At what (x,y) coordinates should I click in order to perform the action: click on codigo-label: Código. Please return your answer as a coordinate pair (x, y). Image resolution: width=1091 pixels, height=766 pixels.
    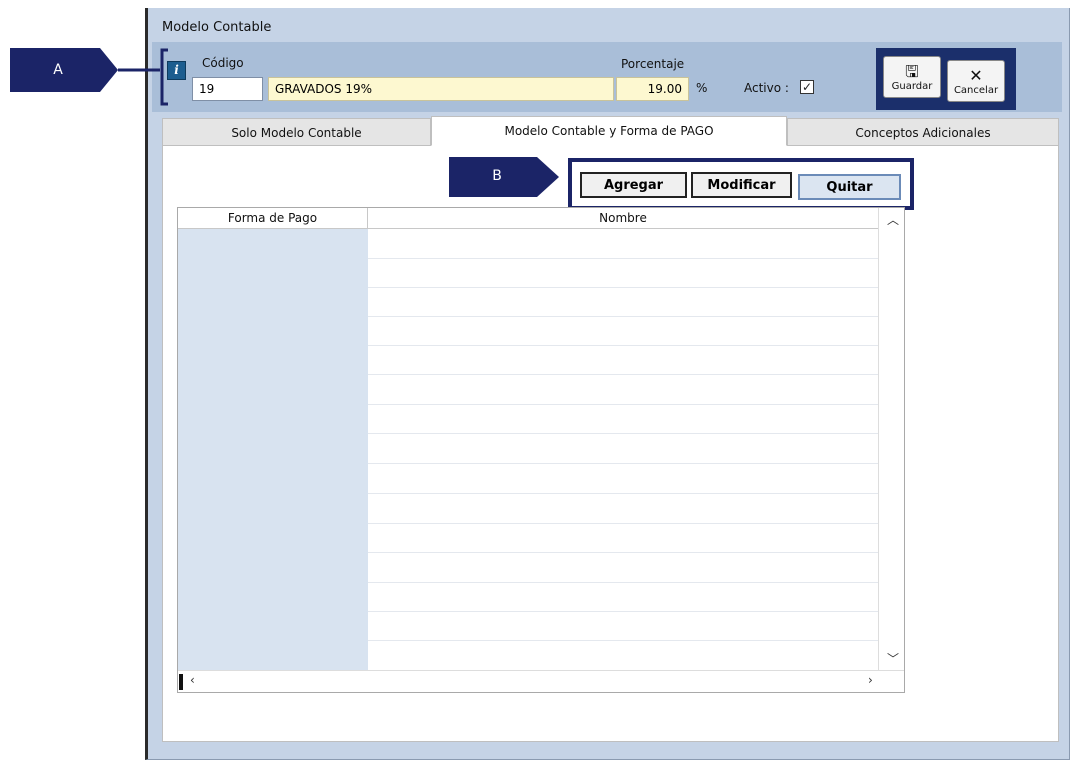
    Looking at the image, I should click on (223, 63).